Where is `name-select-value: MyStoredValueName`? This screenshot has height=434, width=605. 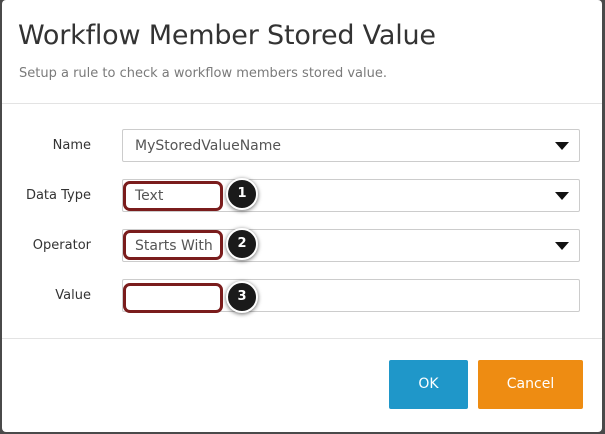
name-select-value: MyStoredValueName is located at coordinates (208, 146).